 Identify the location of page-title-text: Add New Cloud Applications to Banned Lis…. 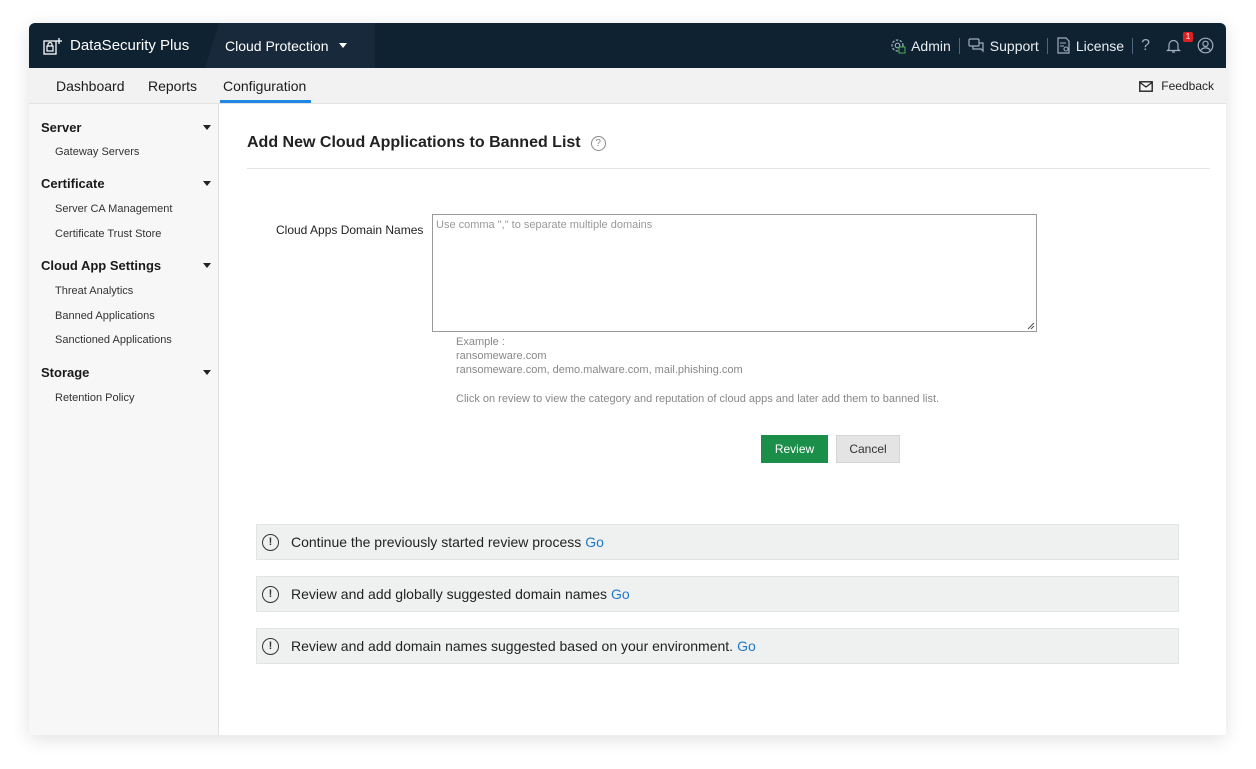
(414, 142).